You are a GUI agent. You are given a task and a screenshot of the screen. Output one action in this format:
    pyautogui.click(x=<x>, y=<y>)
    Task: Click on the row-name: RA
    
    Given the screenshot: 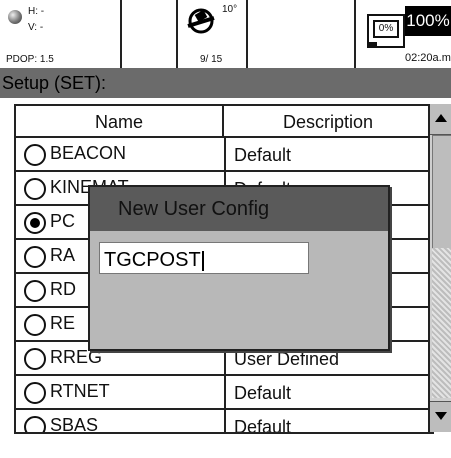 What is the action you would take?
    pyautogui.click(x=63, y=255)
    